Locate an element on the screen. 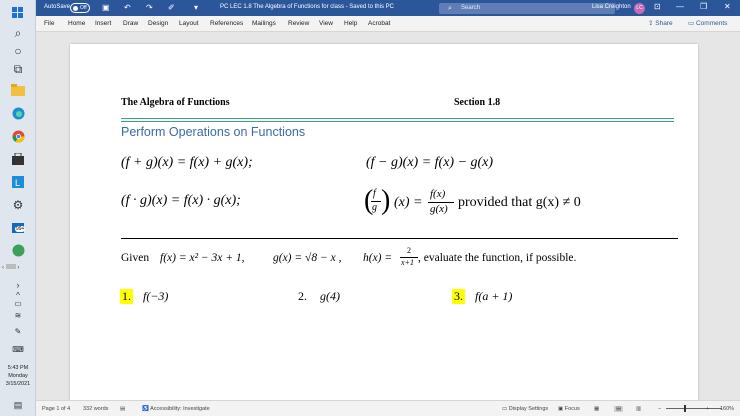  user-name: Lisa Creighton is located at coordinates (611, 7).